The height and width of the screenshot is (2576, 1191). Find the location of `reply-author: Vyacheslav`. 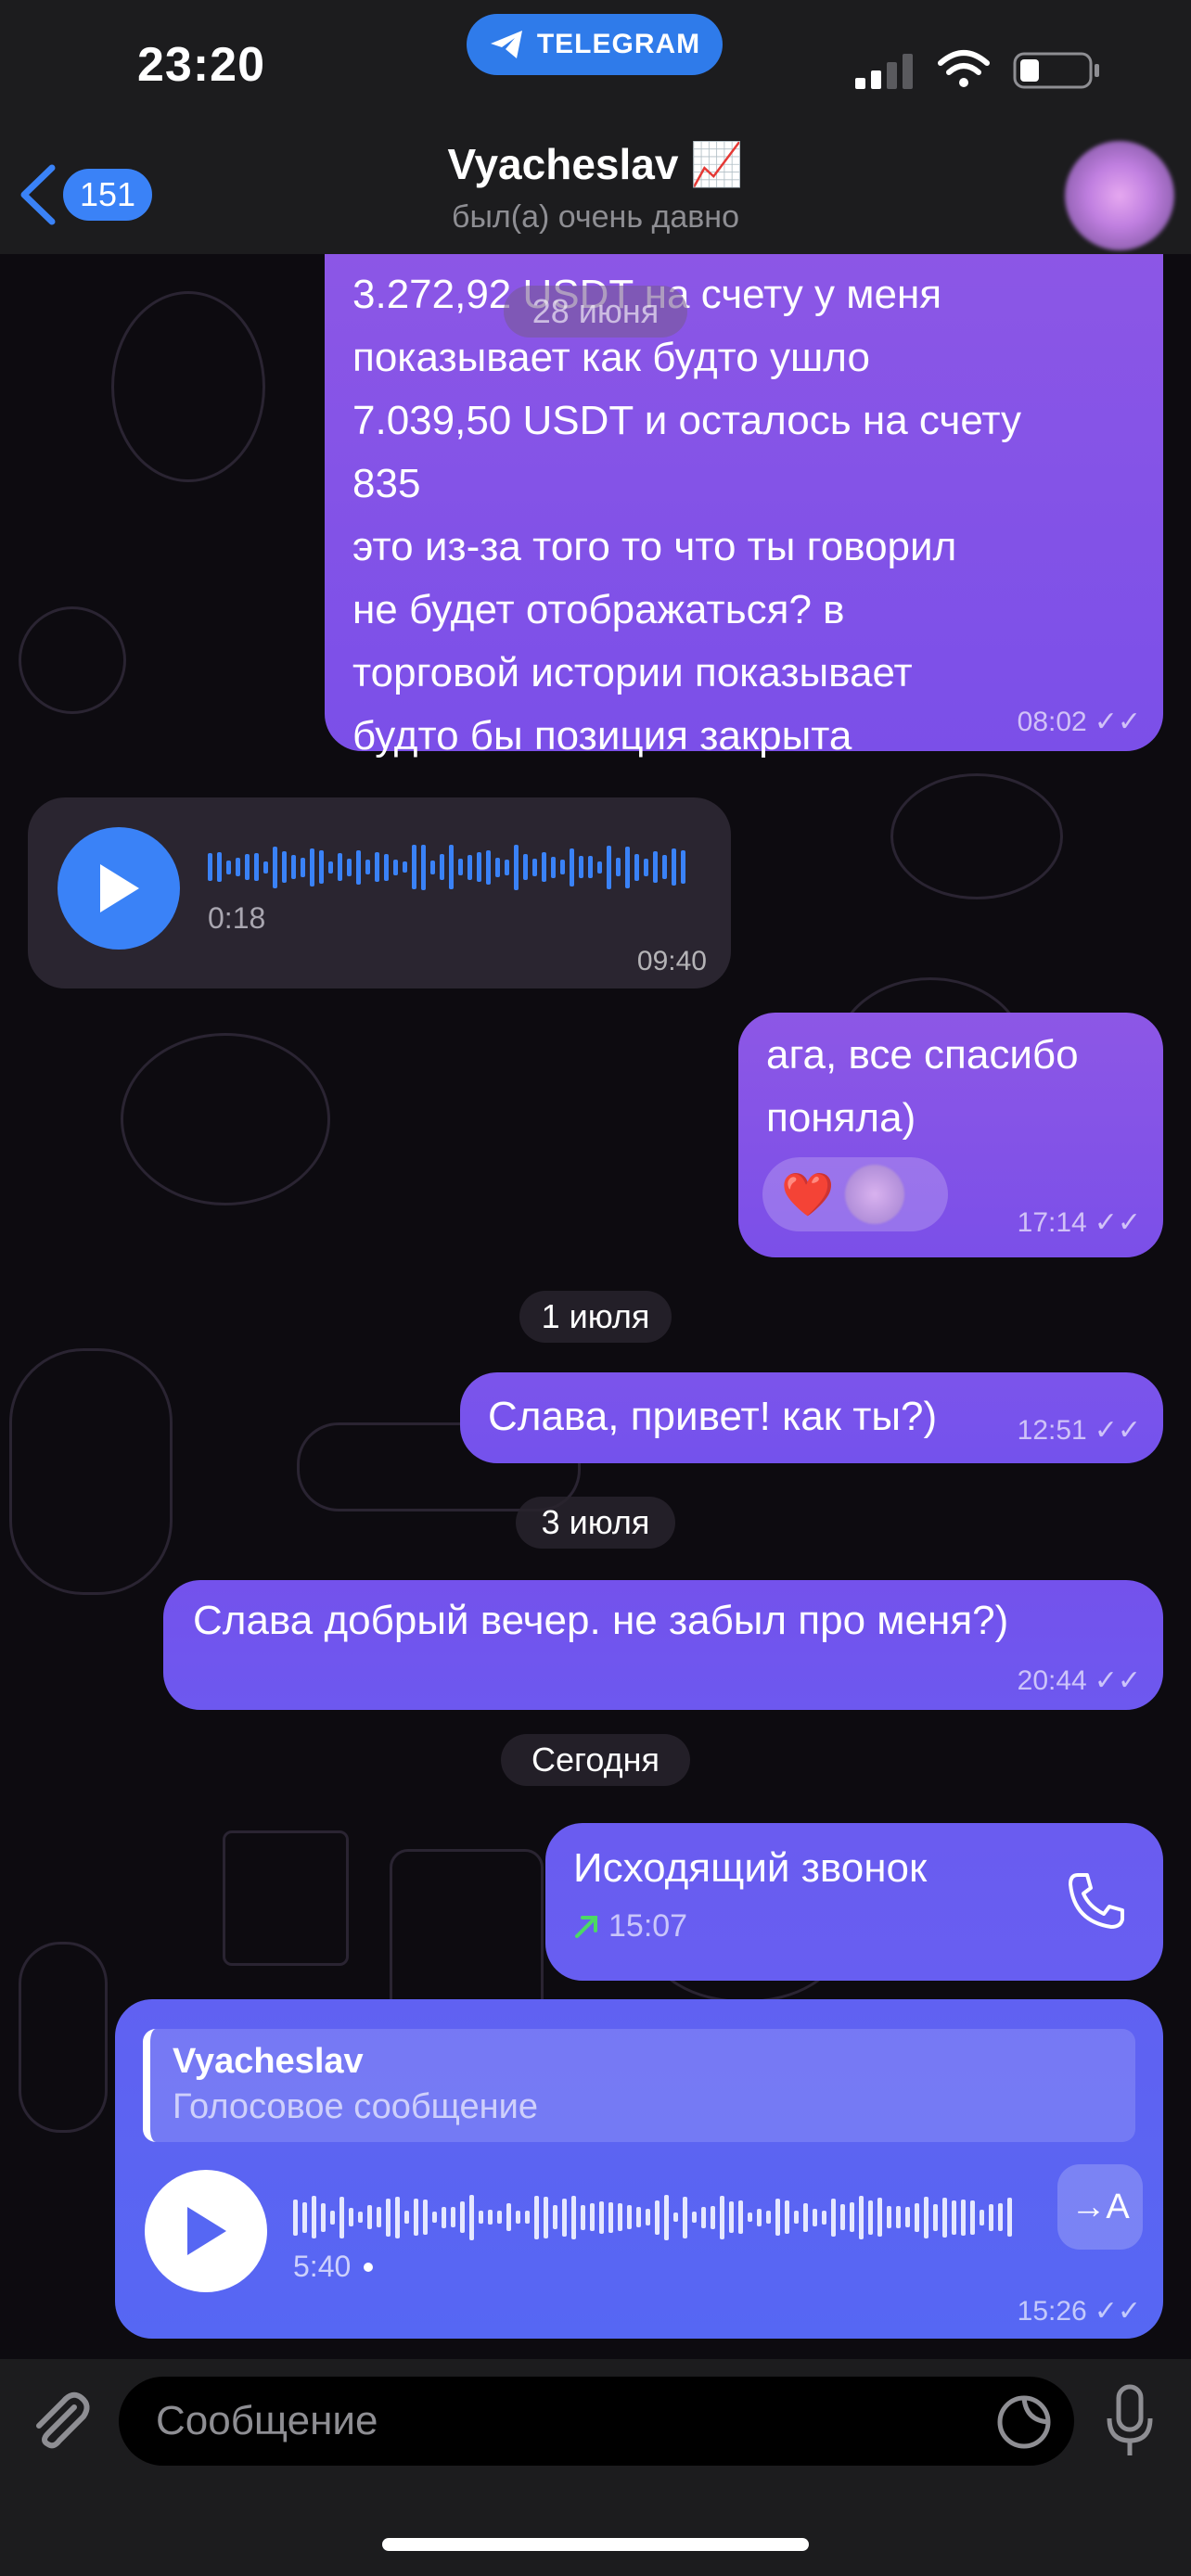

reply-author: Vyacheslav is located at coordinates (268, 2061).